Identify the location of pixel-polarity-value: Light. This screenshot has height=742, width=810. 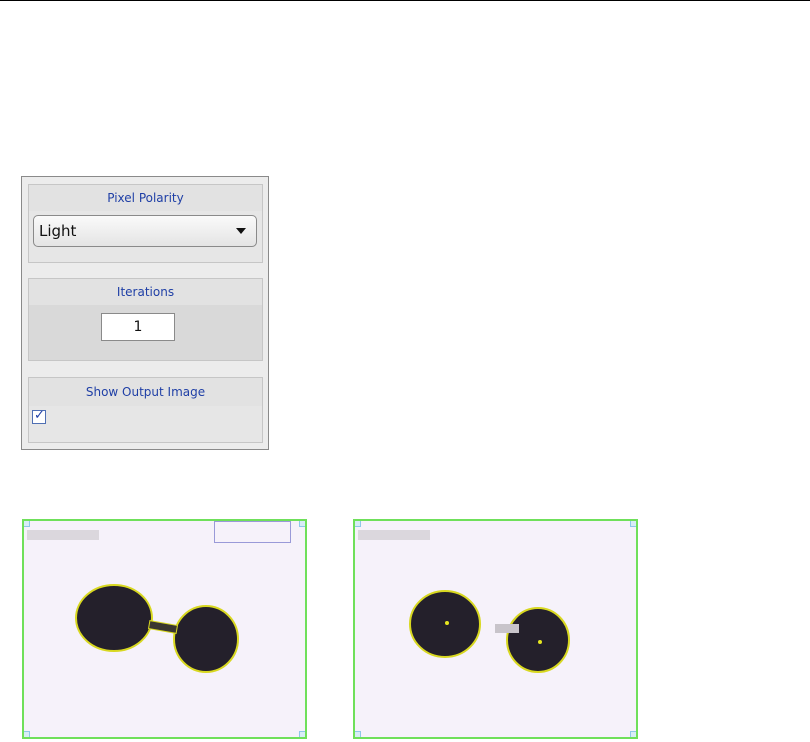
(58, 231).